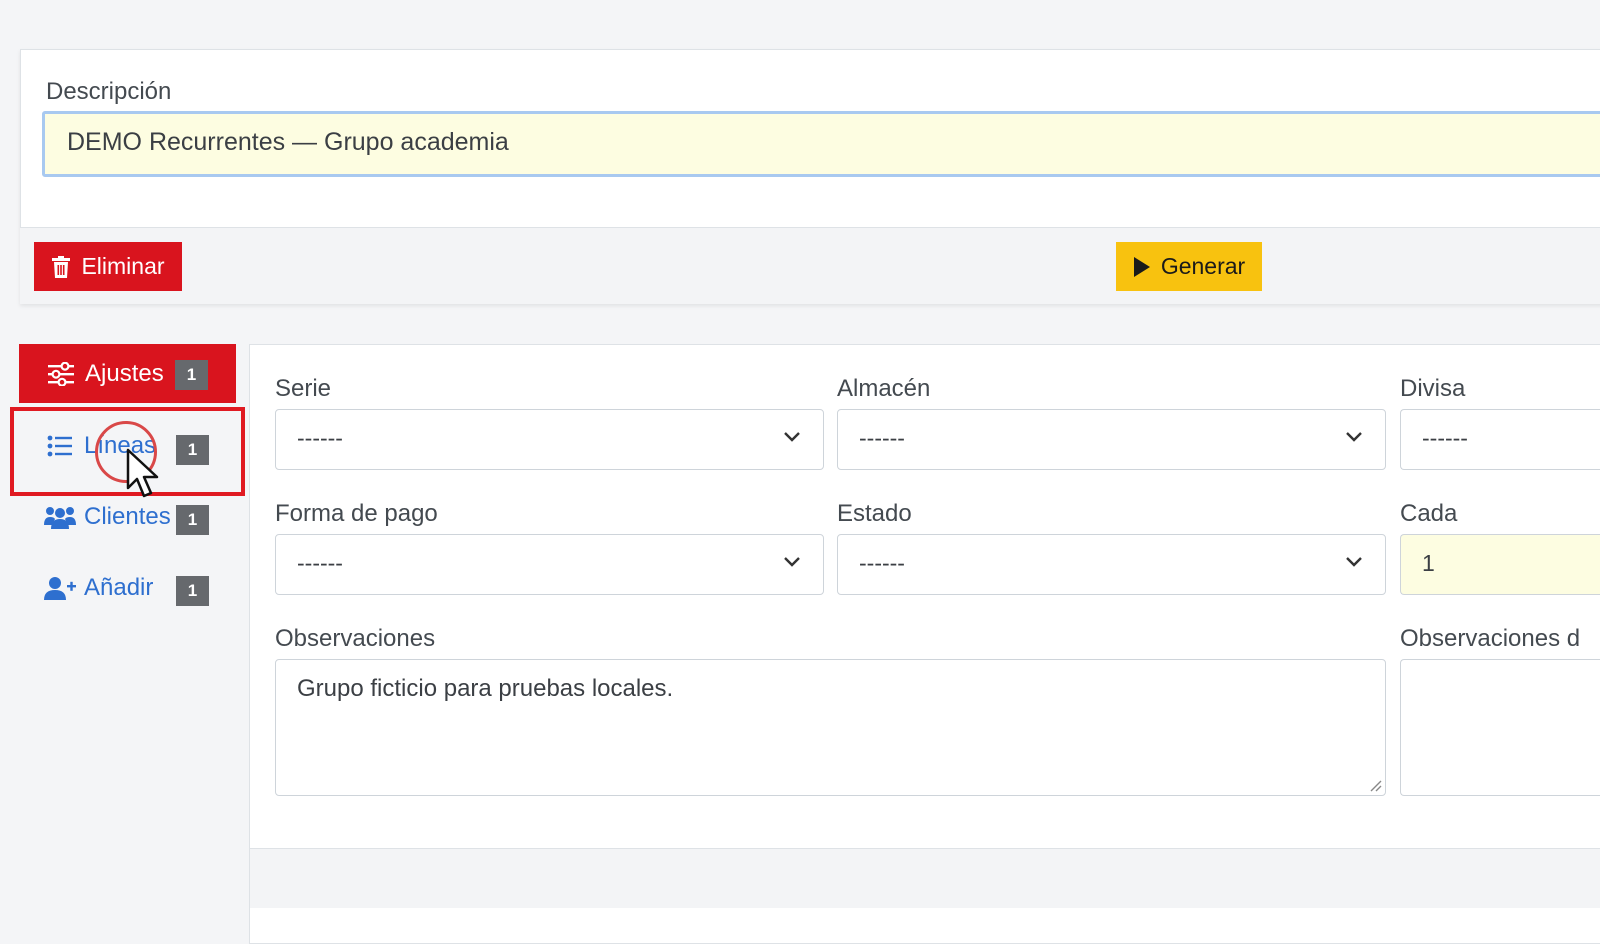  Describe the element at coordinates (882, 563) in the screenshot. I see `estado-value: ------` at that location.